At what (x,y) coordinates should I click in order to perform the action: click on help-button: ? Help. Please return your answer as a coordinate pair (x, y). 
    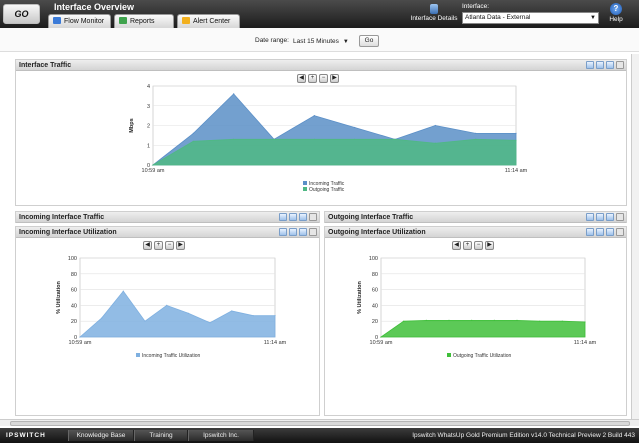
    Looking at the image, I should click on (616, 13).